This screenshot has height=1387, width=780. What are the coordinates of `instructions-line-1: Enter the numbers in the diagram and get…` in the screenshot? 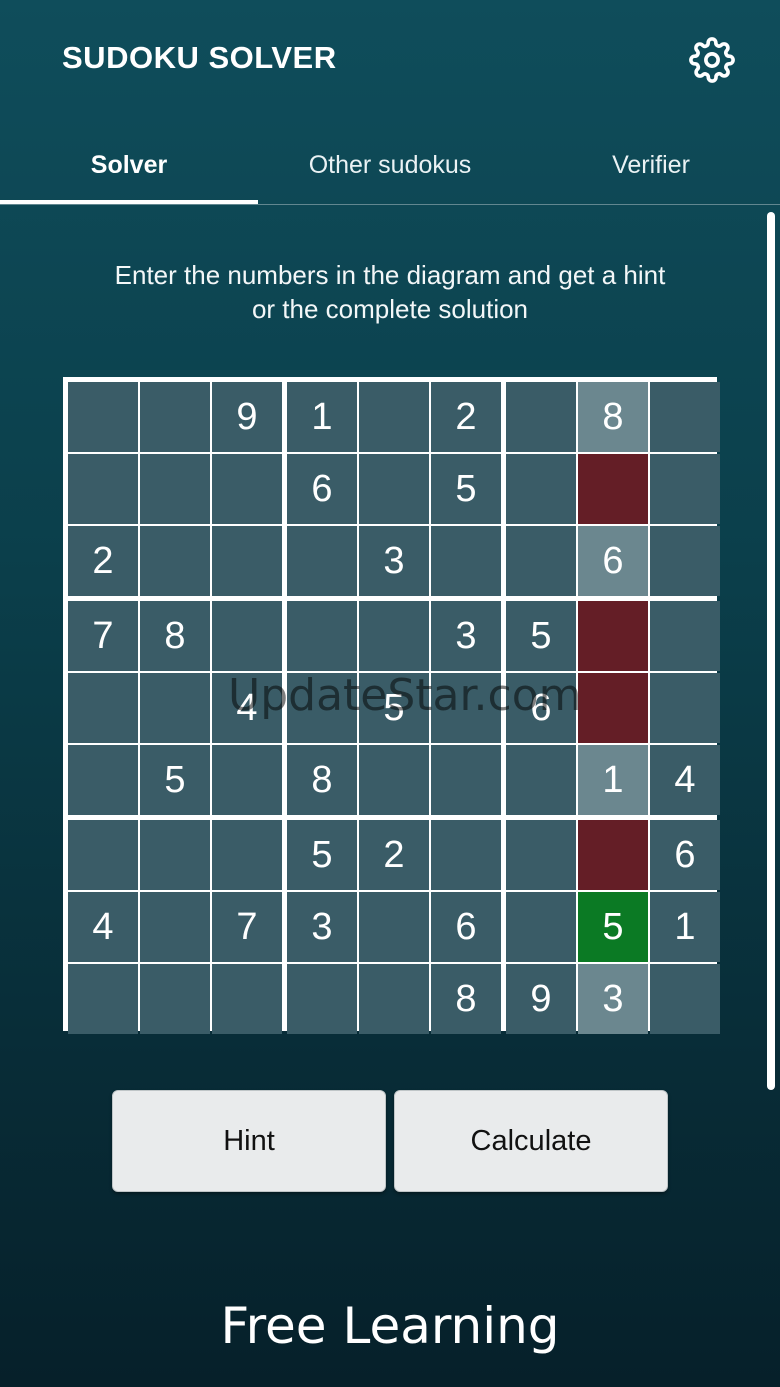 It's located at (390, 275).